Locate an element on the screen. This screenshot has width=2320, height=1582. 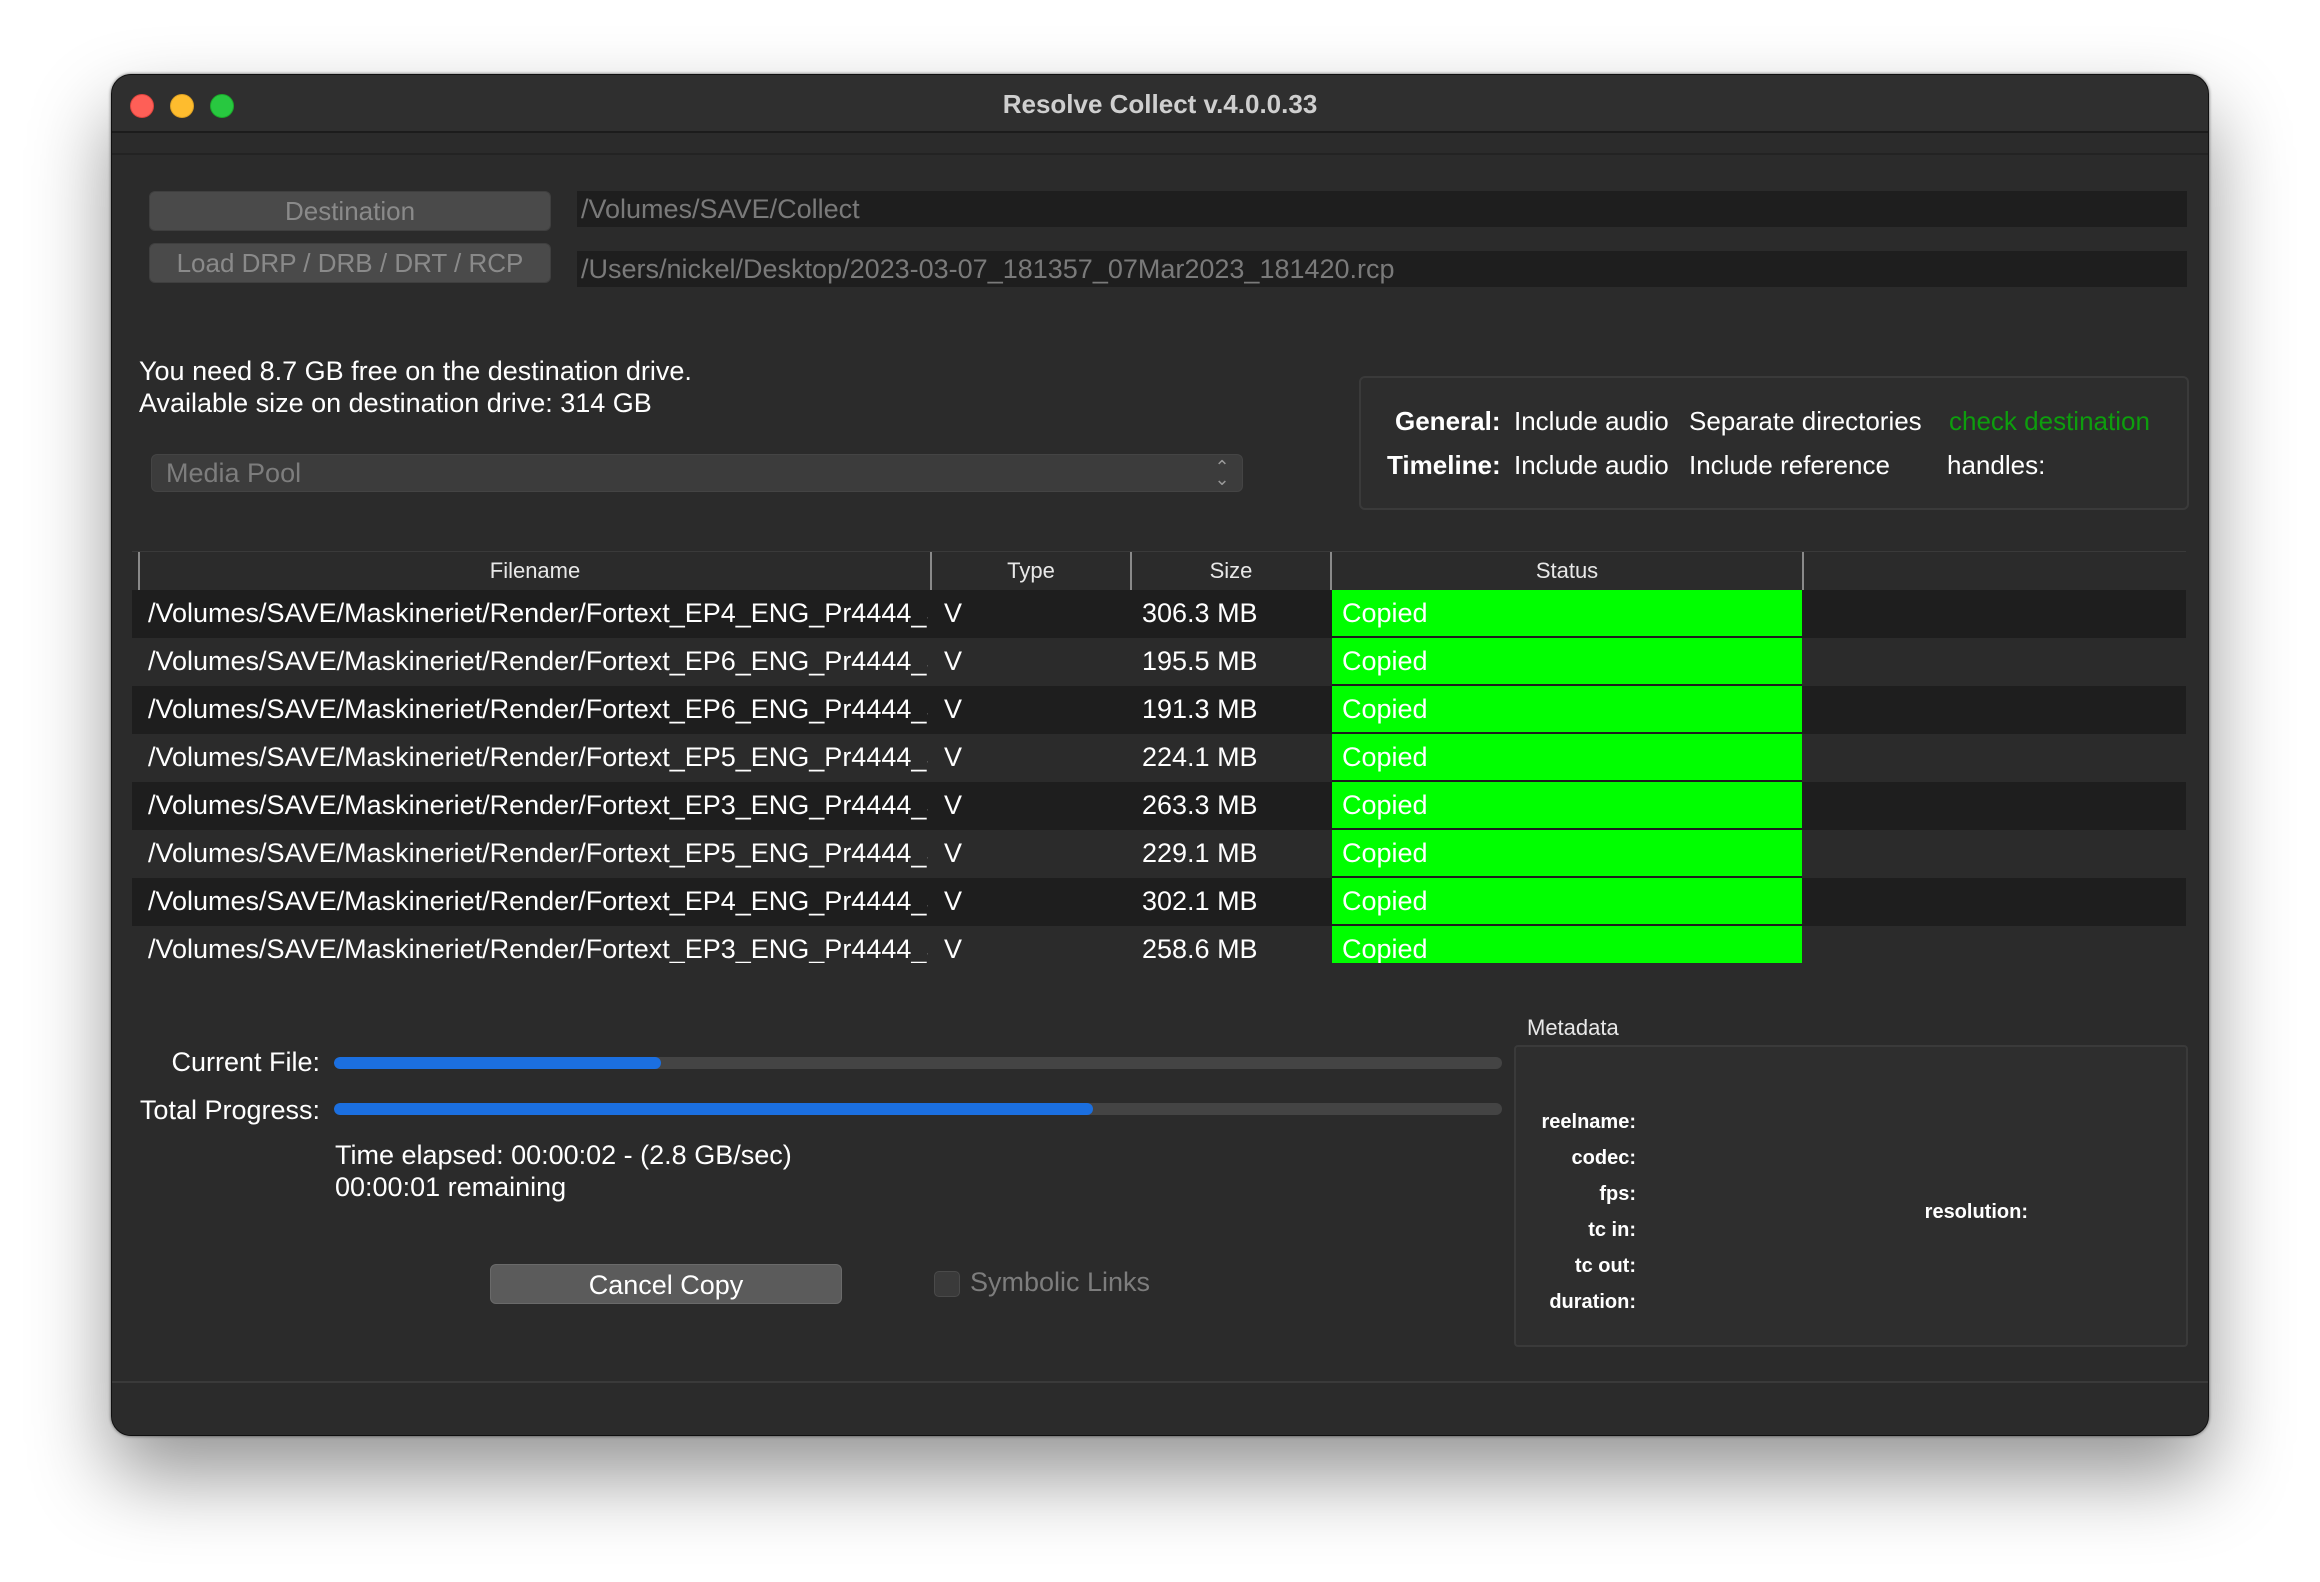
source-select: Media Pool ⌃ ⌄ is located at coordinates (697, 473).